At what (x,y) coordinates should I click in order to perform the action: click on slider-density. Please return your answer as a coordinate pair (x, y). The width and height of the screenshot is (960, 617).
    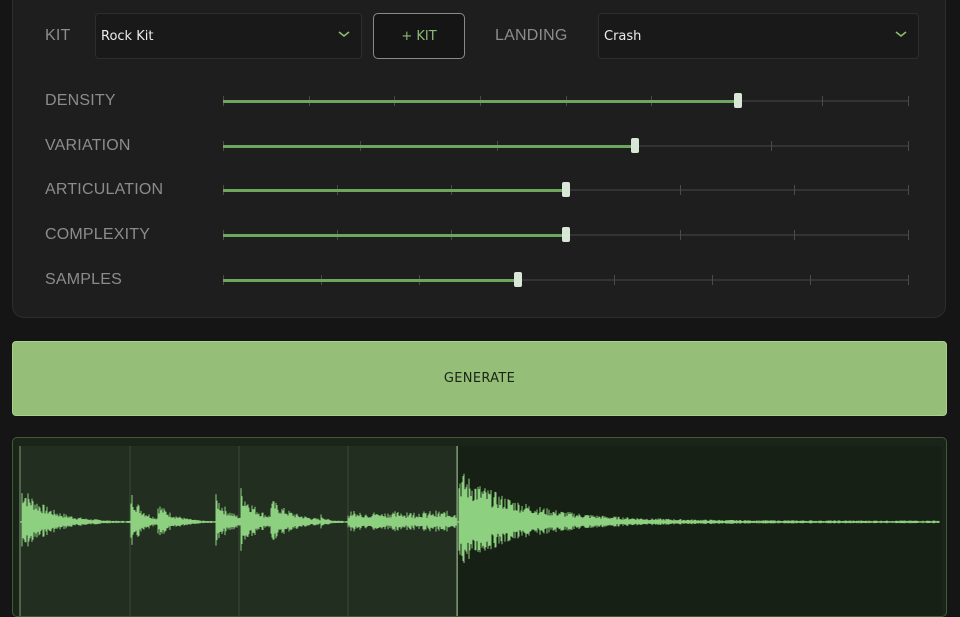
    Looking at the image, I should click on (566, 101).